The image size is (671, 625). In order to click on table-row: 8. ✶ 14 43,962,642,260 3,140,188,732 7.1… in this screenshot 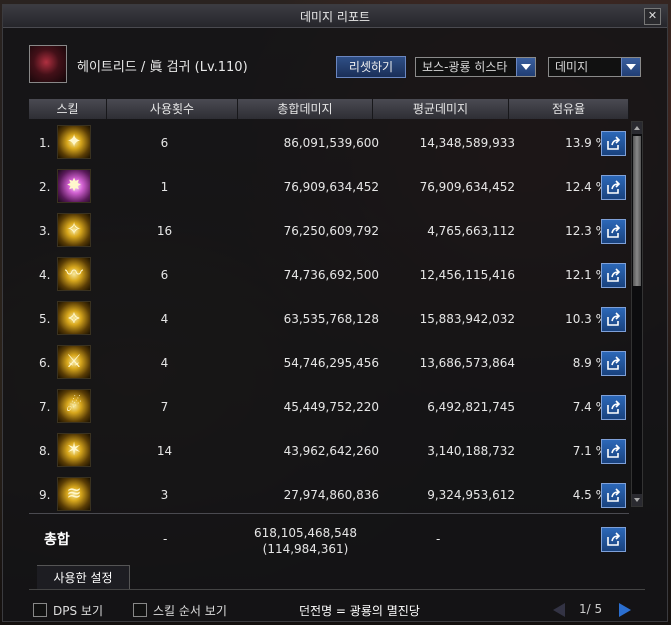, I will do `click(329, 451)`.